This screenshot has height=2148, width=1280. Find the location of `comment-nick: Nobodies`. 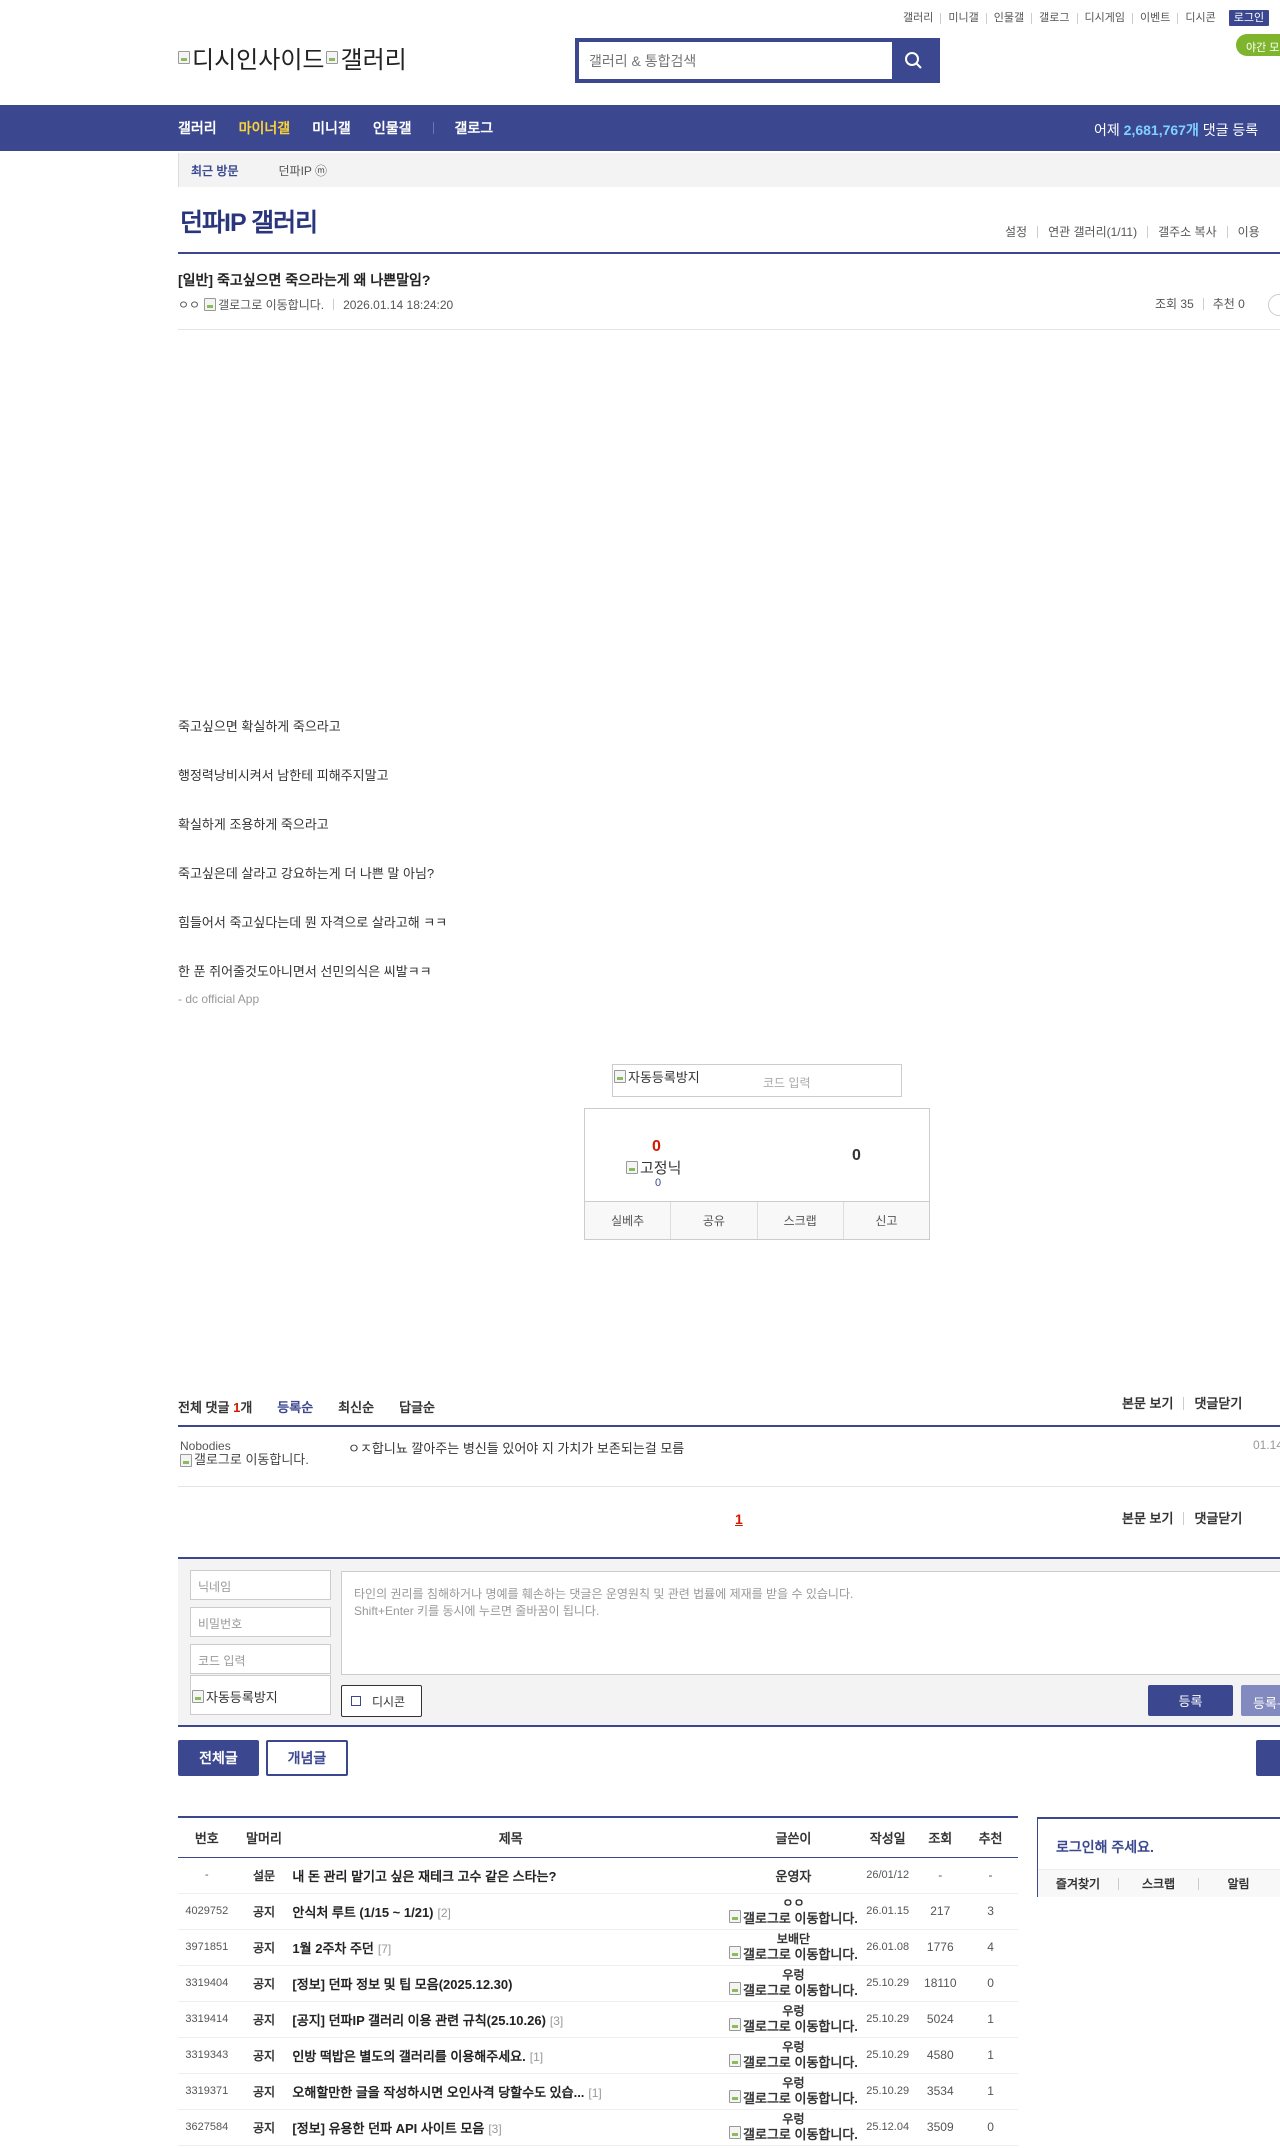

comment-nick: Nobodies is located at coordinates (205, 1446).